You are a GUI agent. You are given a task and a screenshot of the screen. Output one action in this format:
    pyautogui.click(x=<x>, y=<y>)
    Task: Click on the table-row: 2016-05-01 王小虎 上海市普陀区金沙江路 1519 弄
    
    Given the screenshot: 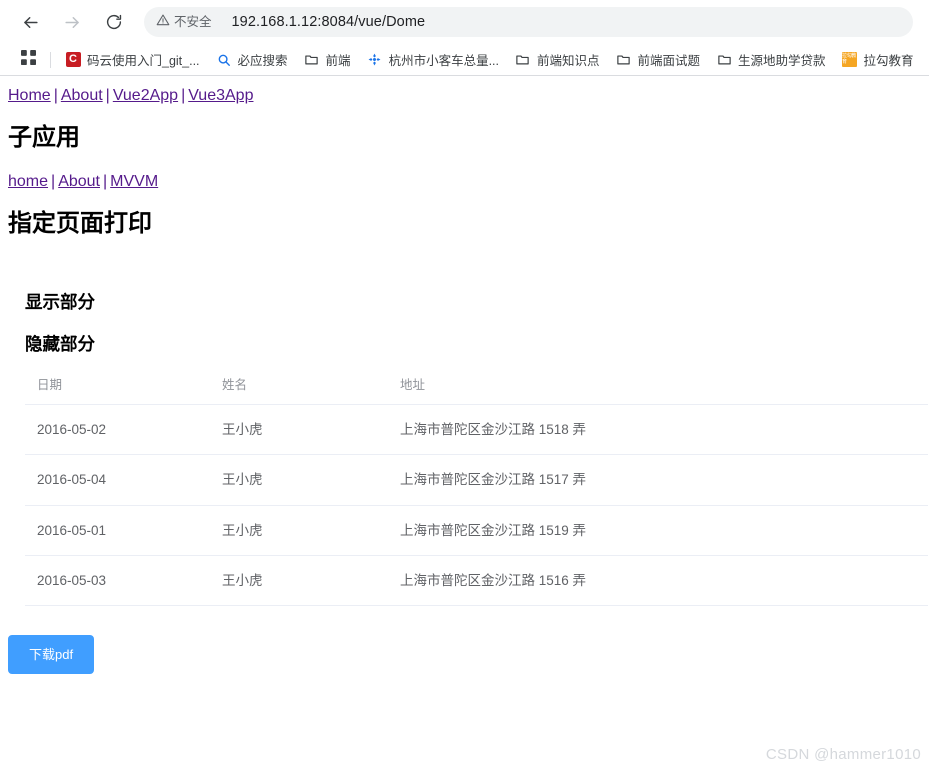 What is the action you would take?
    pyautogui.click(x=476, y=530)
    